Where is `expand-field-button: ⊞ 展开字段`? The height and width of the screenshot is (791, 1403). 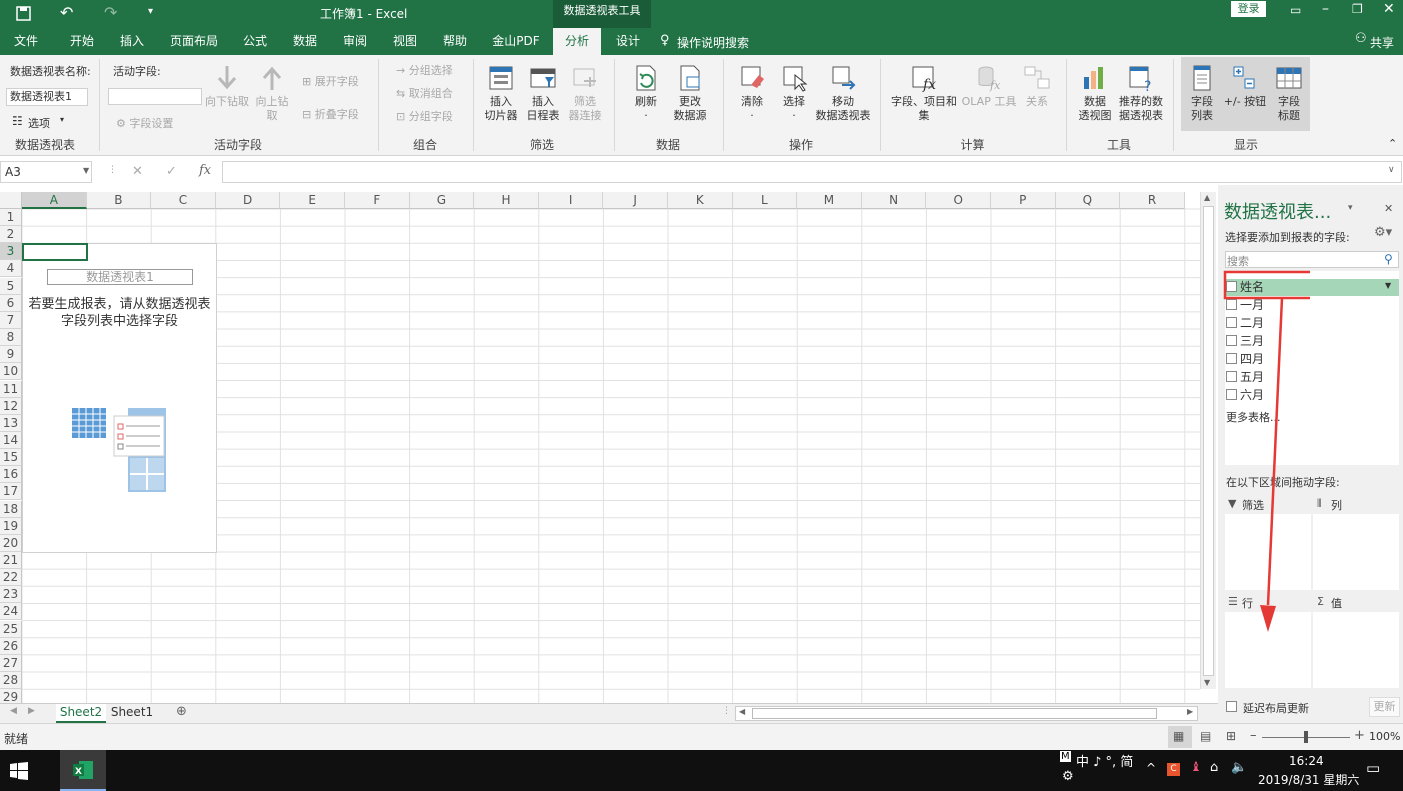 expand-field-button: ⊞ 展开字段 is located at coordinates (330, 81).